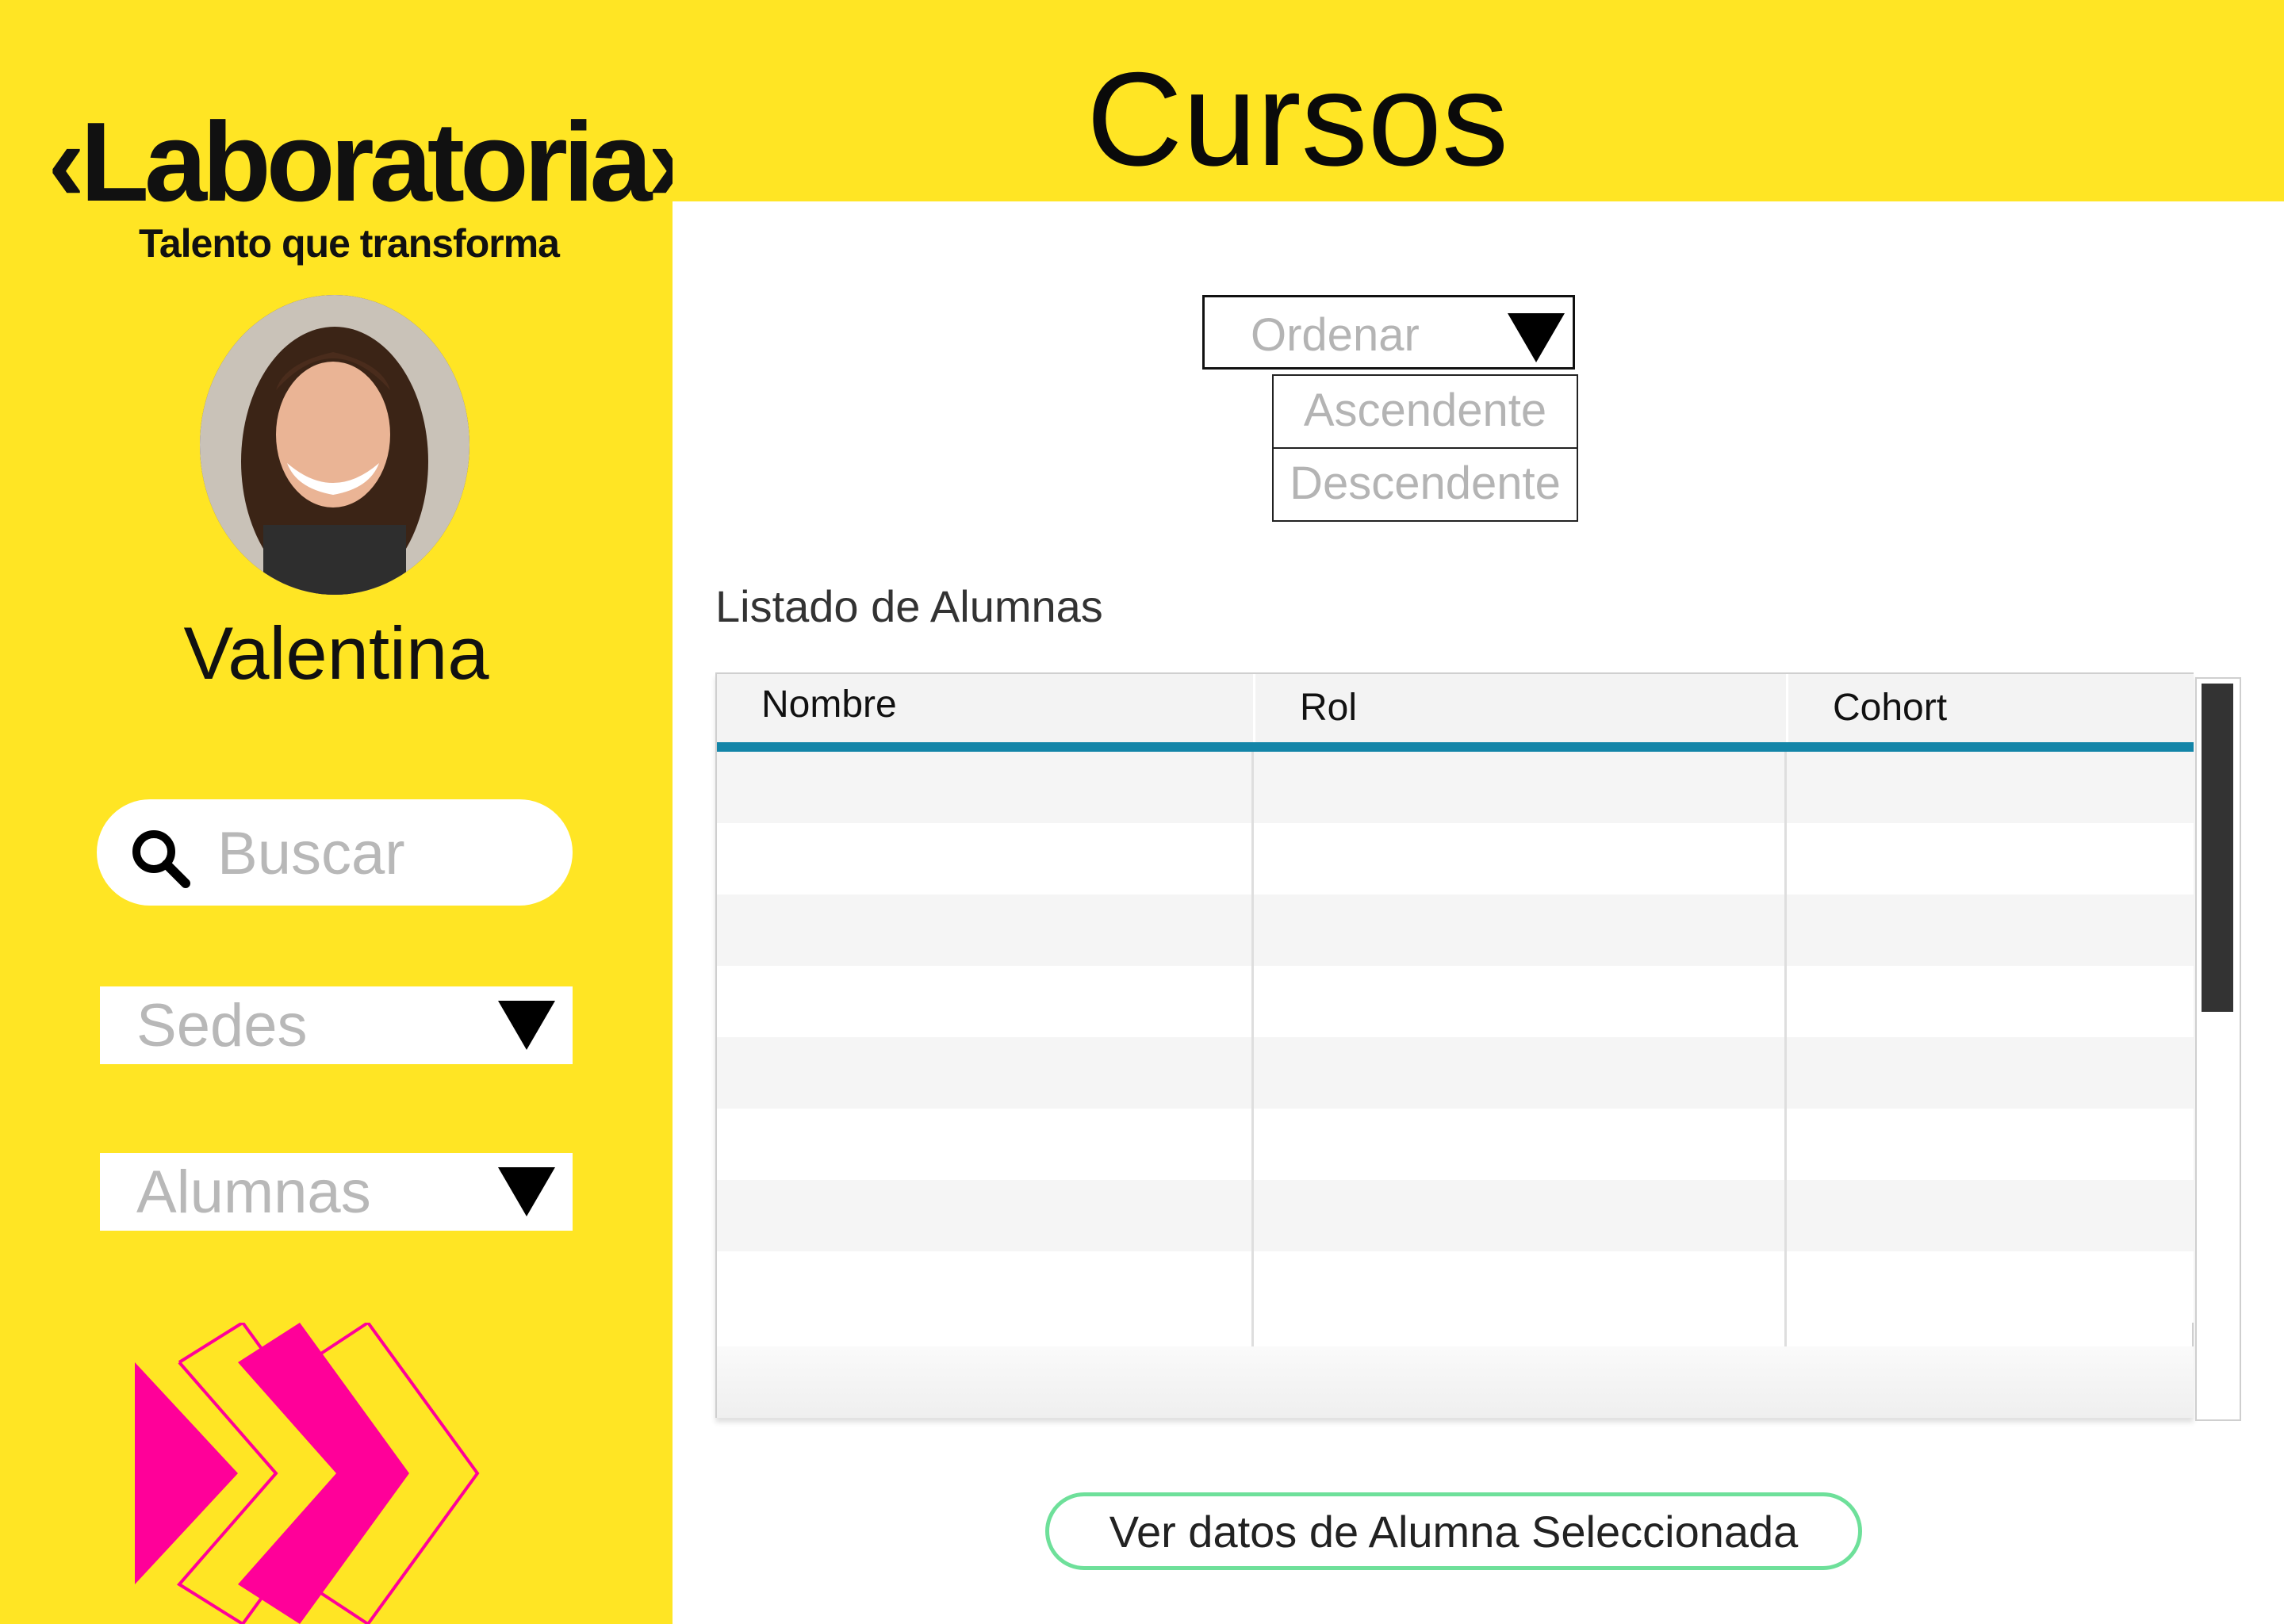 This screenshot has width=2284, height=1624. What do you see at coordinates (1455, 1382) in the screenshot?
I see `table-footer` at bounding box center [1455, 1382].